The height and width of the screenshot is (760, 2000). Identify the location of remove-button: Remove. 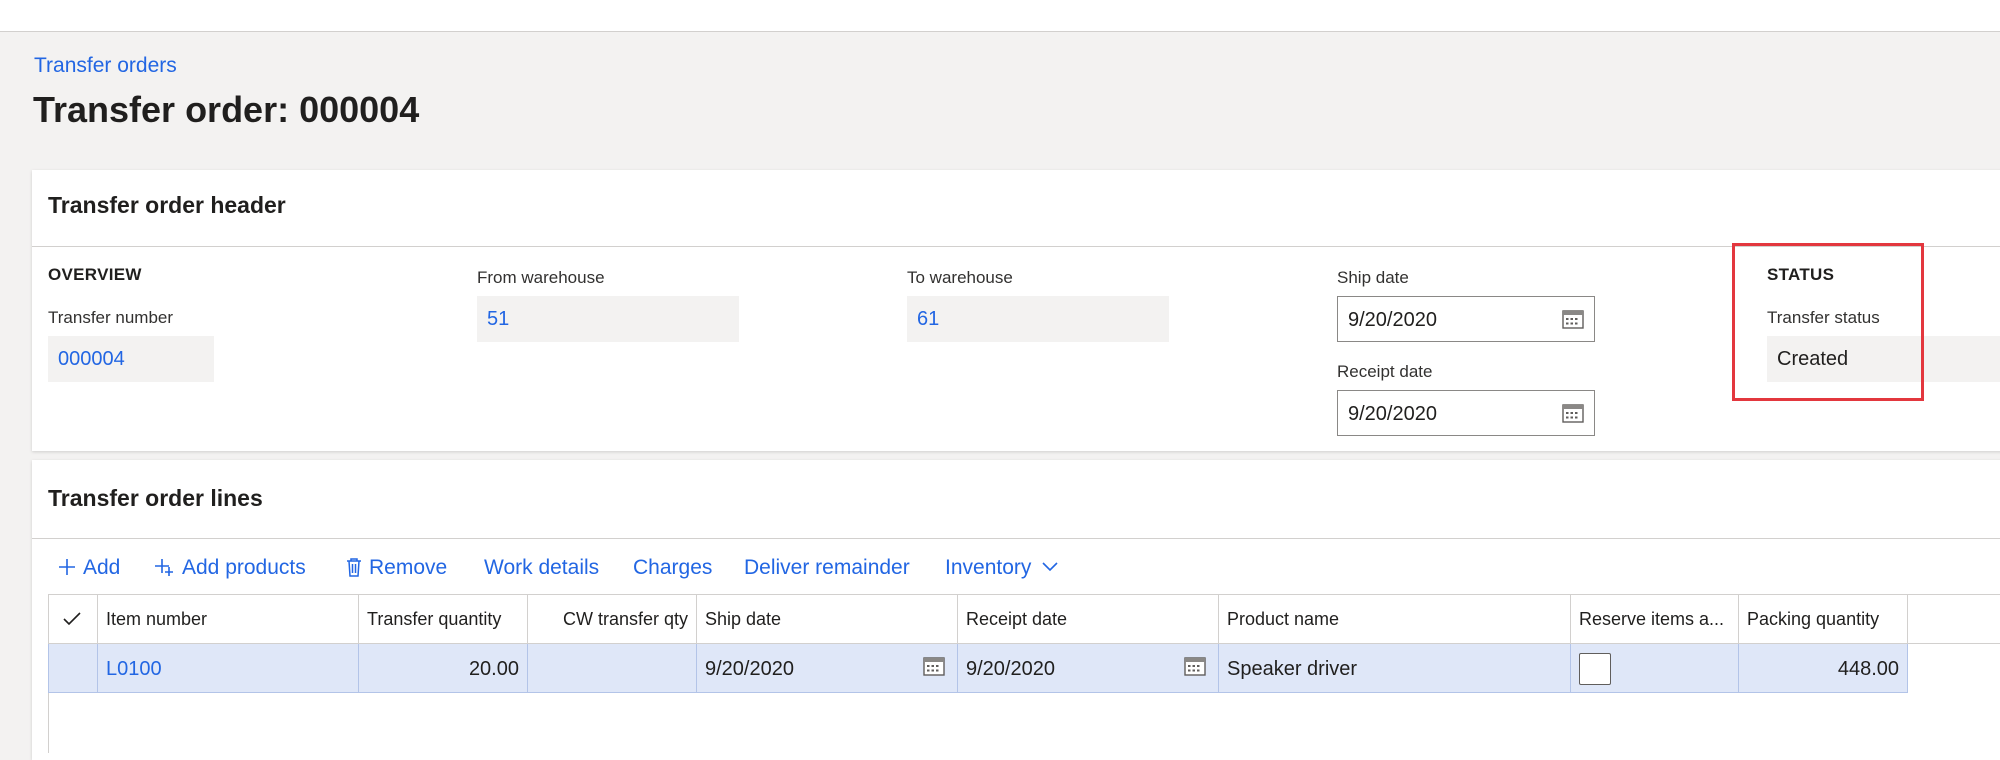
(396, 568).